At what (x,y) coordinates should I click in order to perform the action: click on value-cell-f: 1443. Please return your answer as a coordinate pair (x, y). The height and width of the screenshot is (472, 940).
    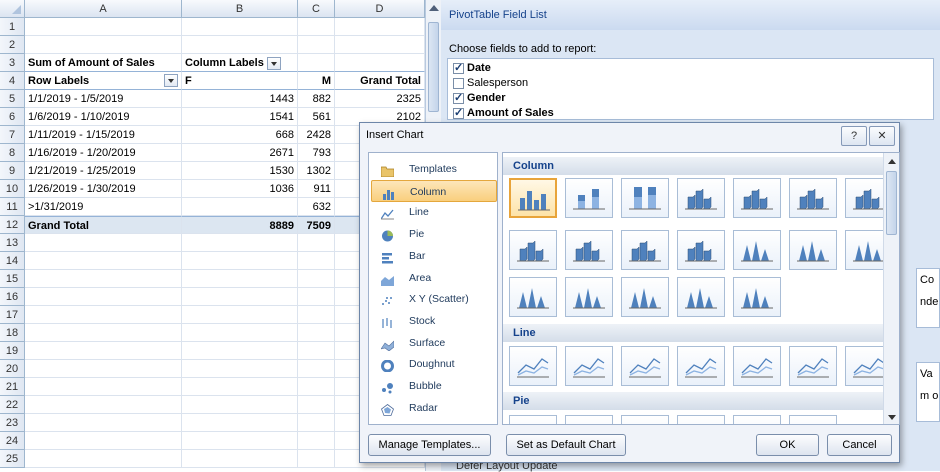
    Looking at the image, I should click on (240, 99).